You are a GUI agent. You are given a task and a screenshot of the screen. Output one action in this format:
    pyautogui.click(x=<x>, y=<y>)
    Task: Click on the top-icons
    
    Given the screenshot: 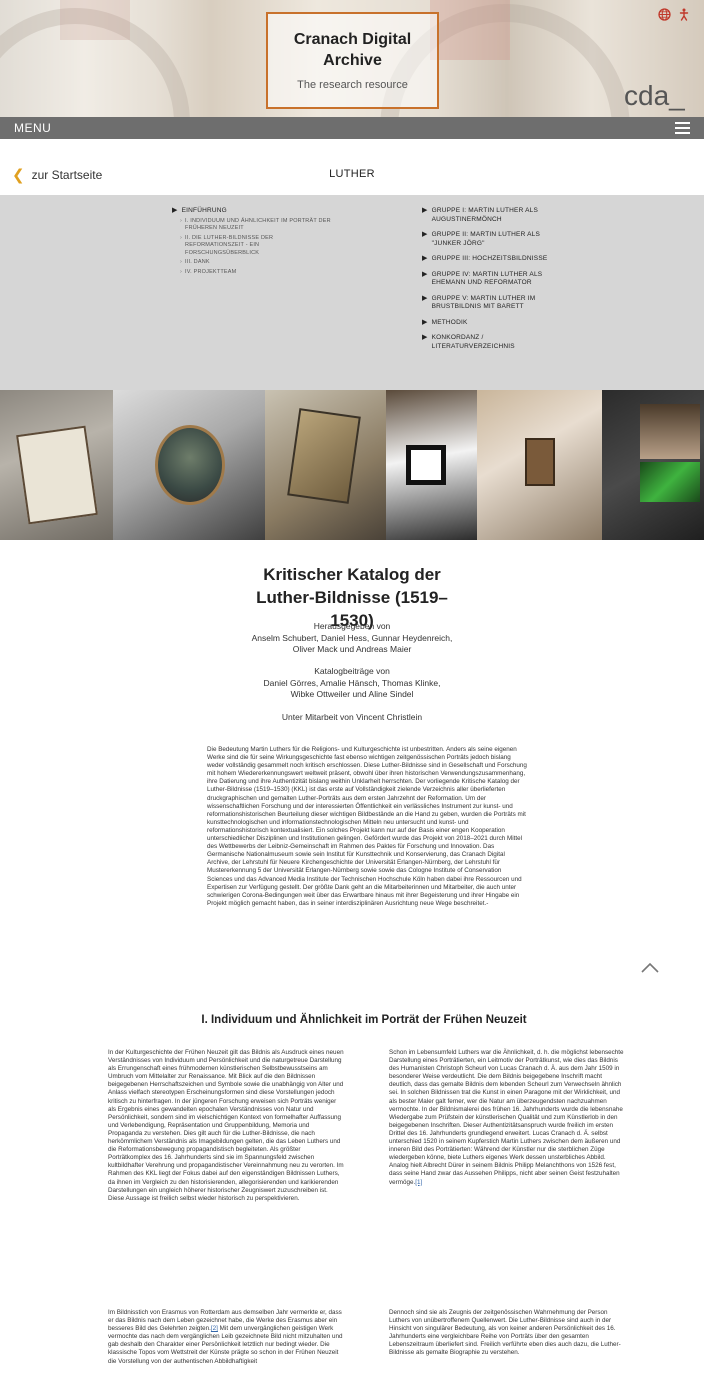 What is the action you would take?
    pyautogui.click(x=674, y=16)
    